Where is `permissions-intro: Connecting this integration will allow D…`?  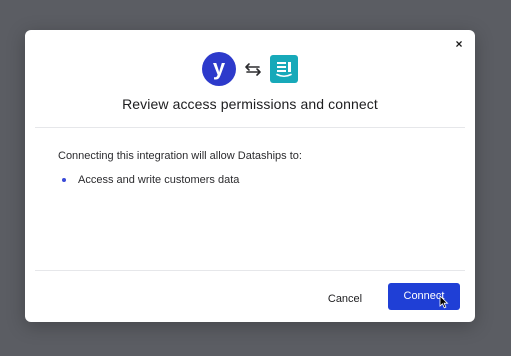
permissions-intro: Connecting this integration will allow D… is located at coordinates (180, 156).